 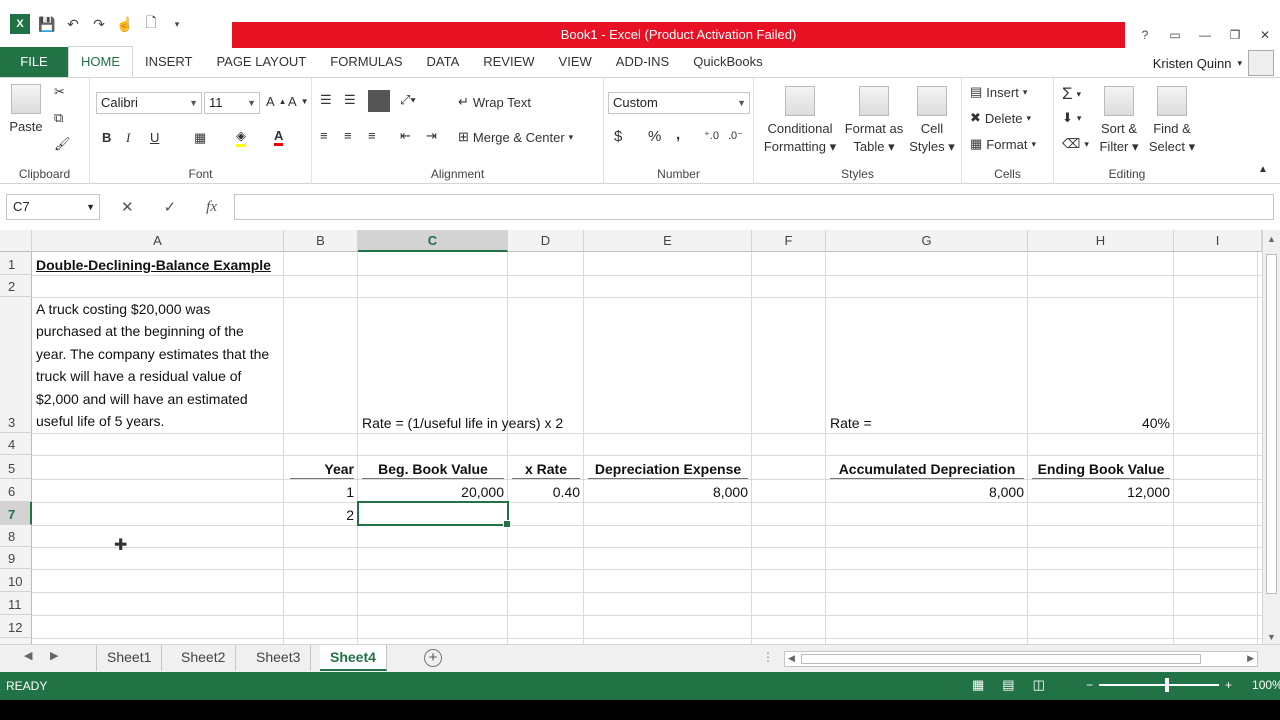 I want to click on clear-icon: ⌫ ▾, so click(x=1075, y=144).